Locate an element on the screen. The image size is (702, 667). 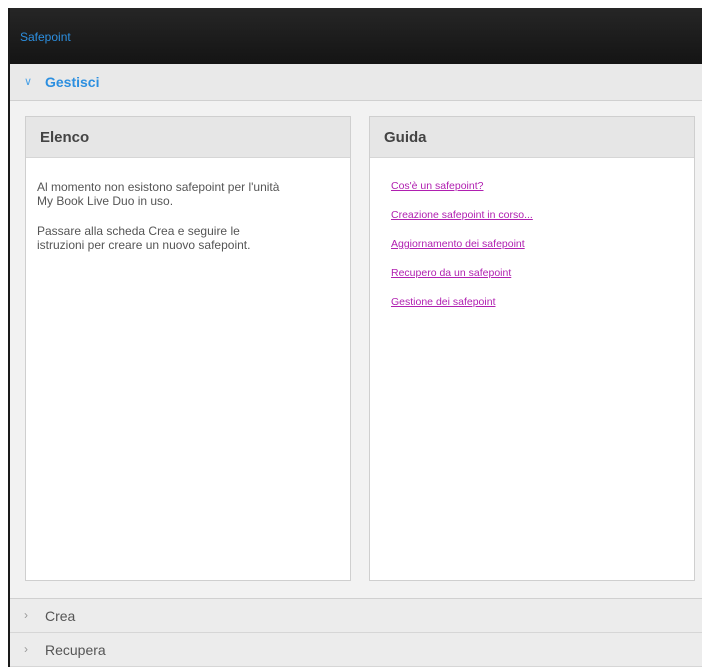
help-panel-title: Guida is located at coordinates (405, 137).